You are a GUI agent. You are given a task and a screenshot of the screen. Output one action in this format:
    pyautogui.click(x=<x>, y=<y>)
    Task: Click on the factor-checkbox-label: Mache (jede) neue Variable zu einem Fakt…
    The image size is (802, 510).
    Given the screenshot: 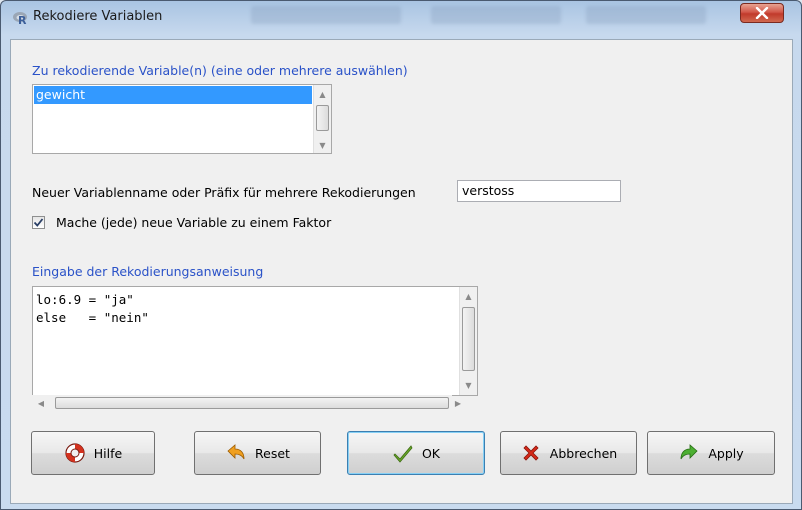 What is the action you would take?
    pyautogui.click(x=194, y=222)
    